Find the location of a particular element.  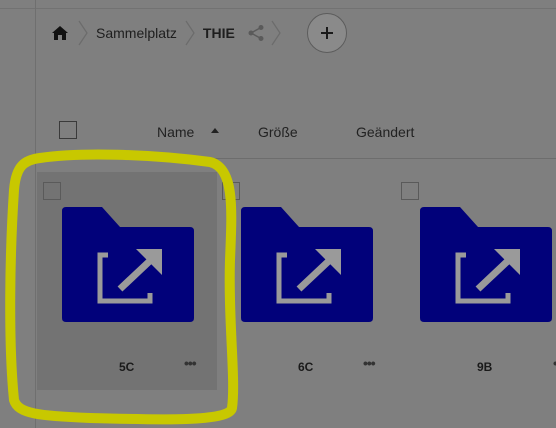

file-name: 6C is located at coordinates (305, 367).